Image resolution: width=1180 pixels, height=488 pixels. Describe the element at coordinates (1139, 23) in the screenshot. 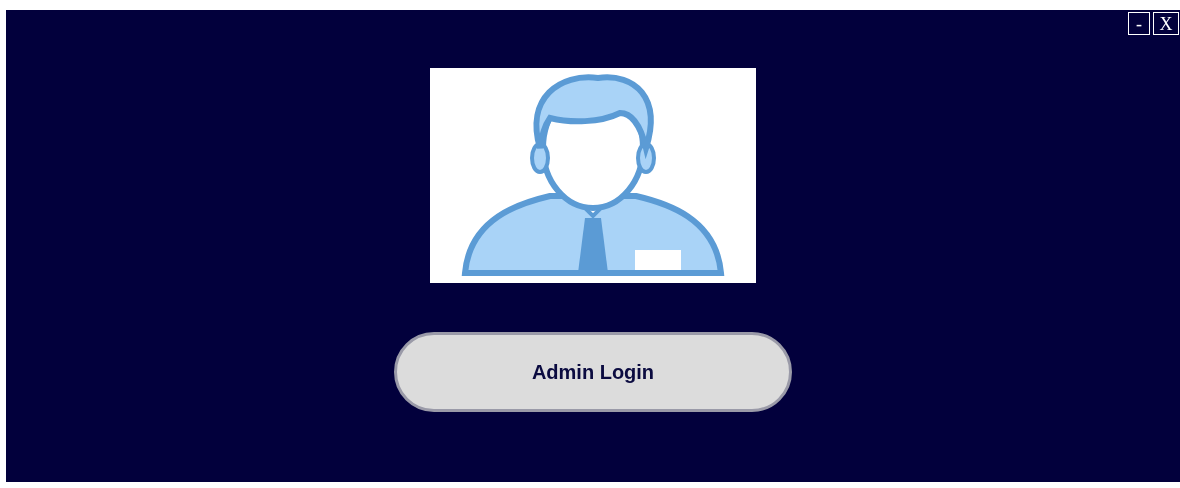

I see `minimize-button: -` at that location.